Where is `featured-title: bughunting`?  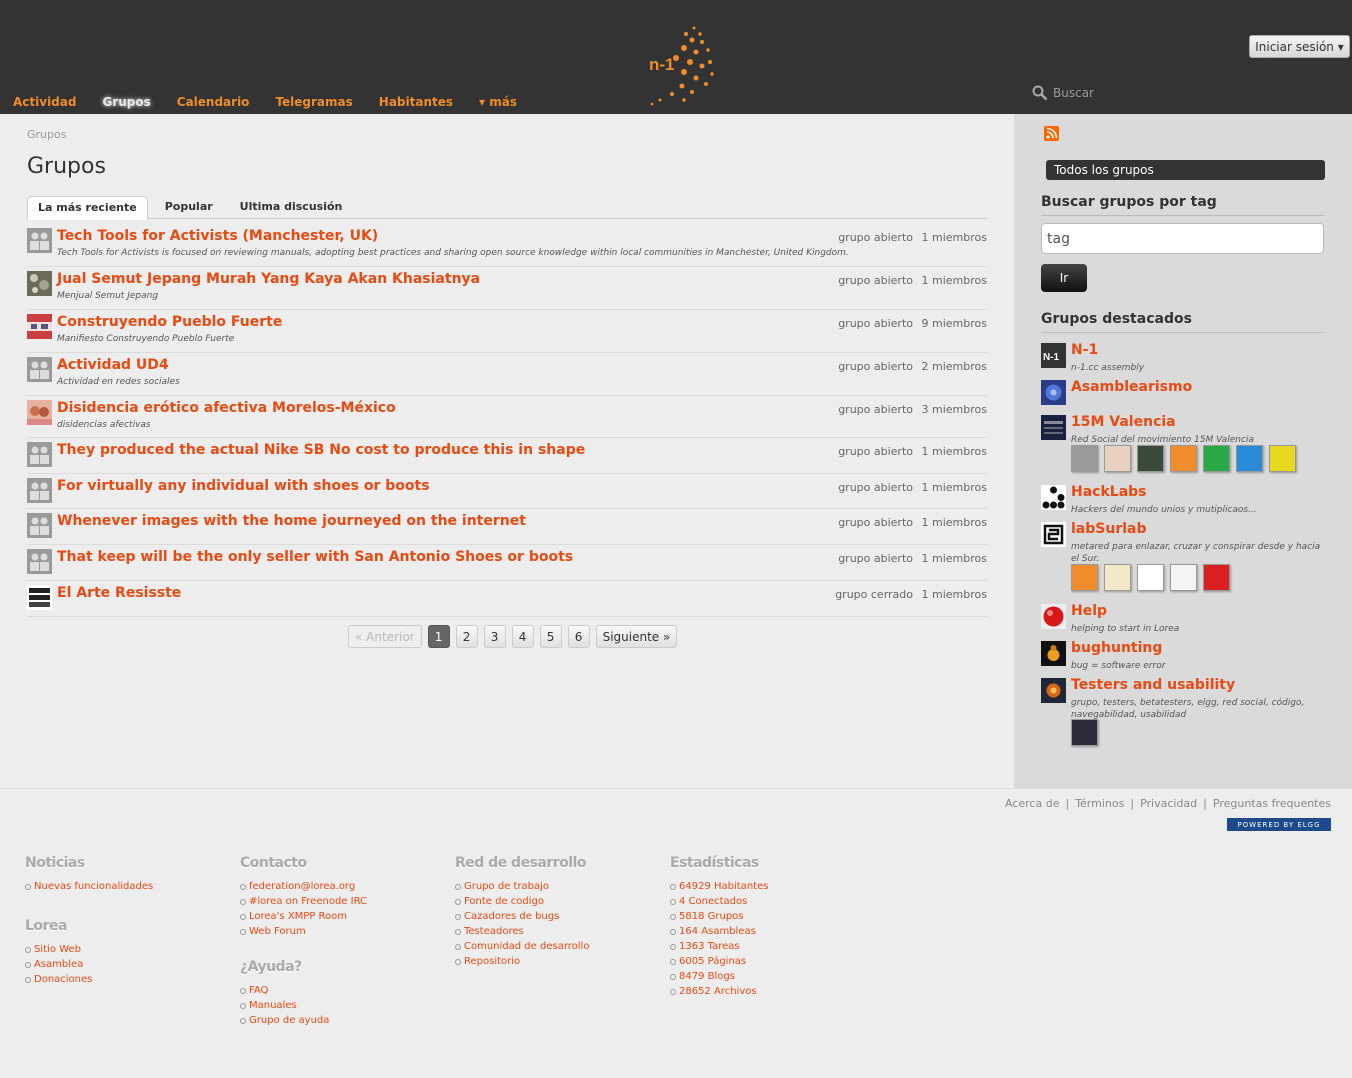
featured-title: bughunting is located at coordinates (1116, 648).